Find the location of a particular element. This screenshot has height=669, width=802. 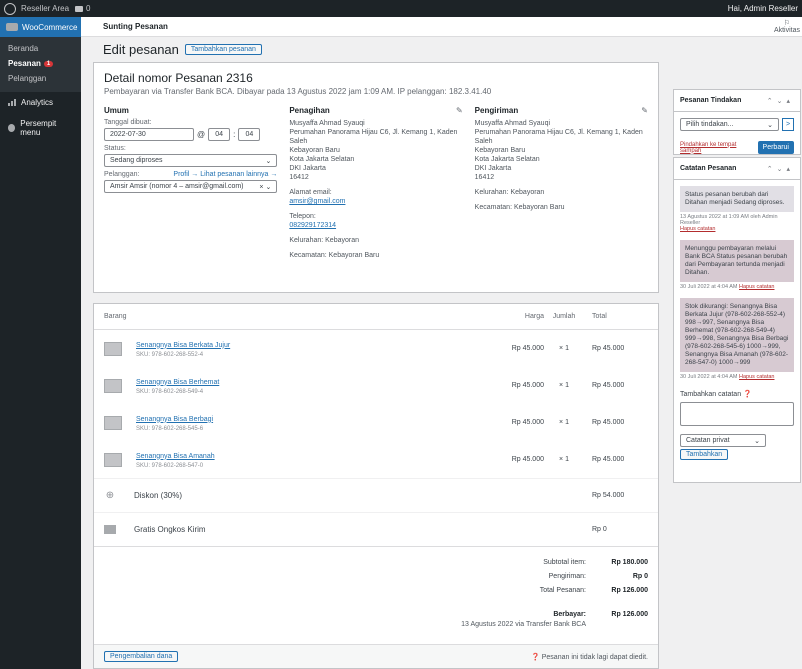

comment-icon is located at coordinates (79, 8).